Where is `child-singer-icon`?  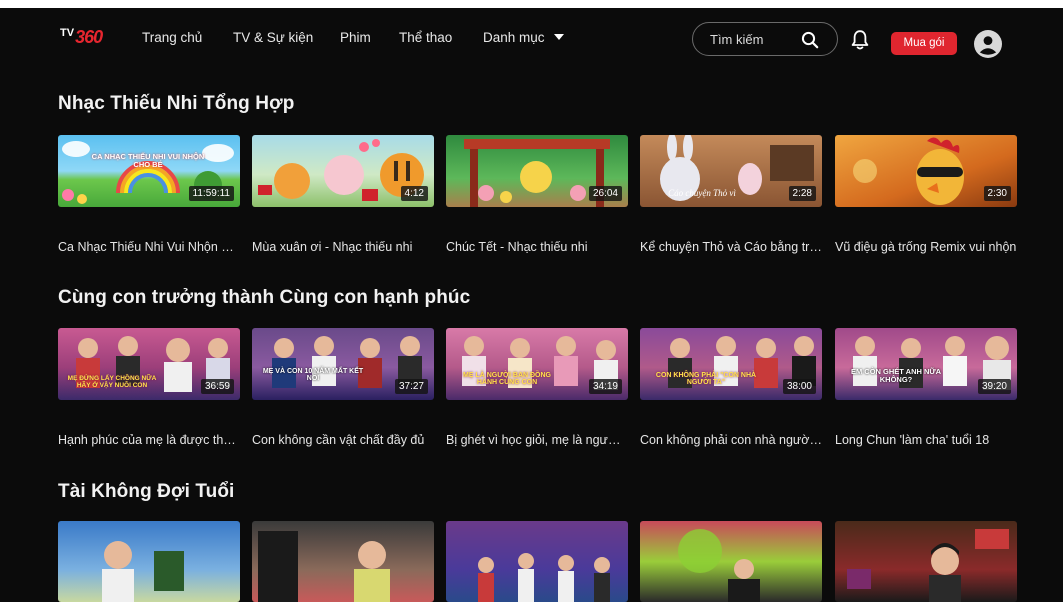
child-singer-icon is located at coordinates (143, 571).